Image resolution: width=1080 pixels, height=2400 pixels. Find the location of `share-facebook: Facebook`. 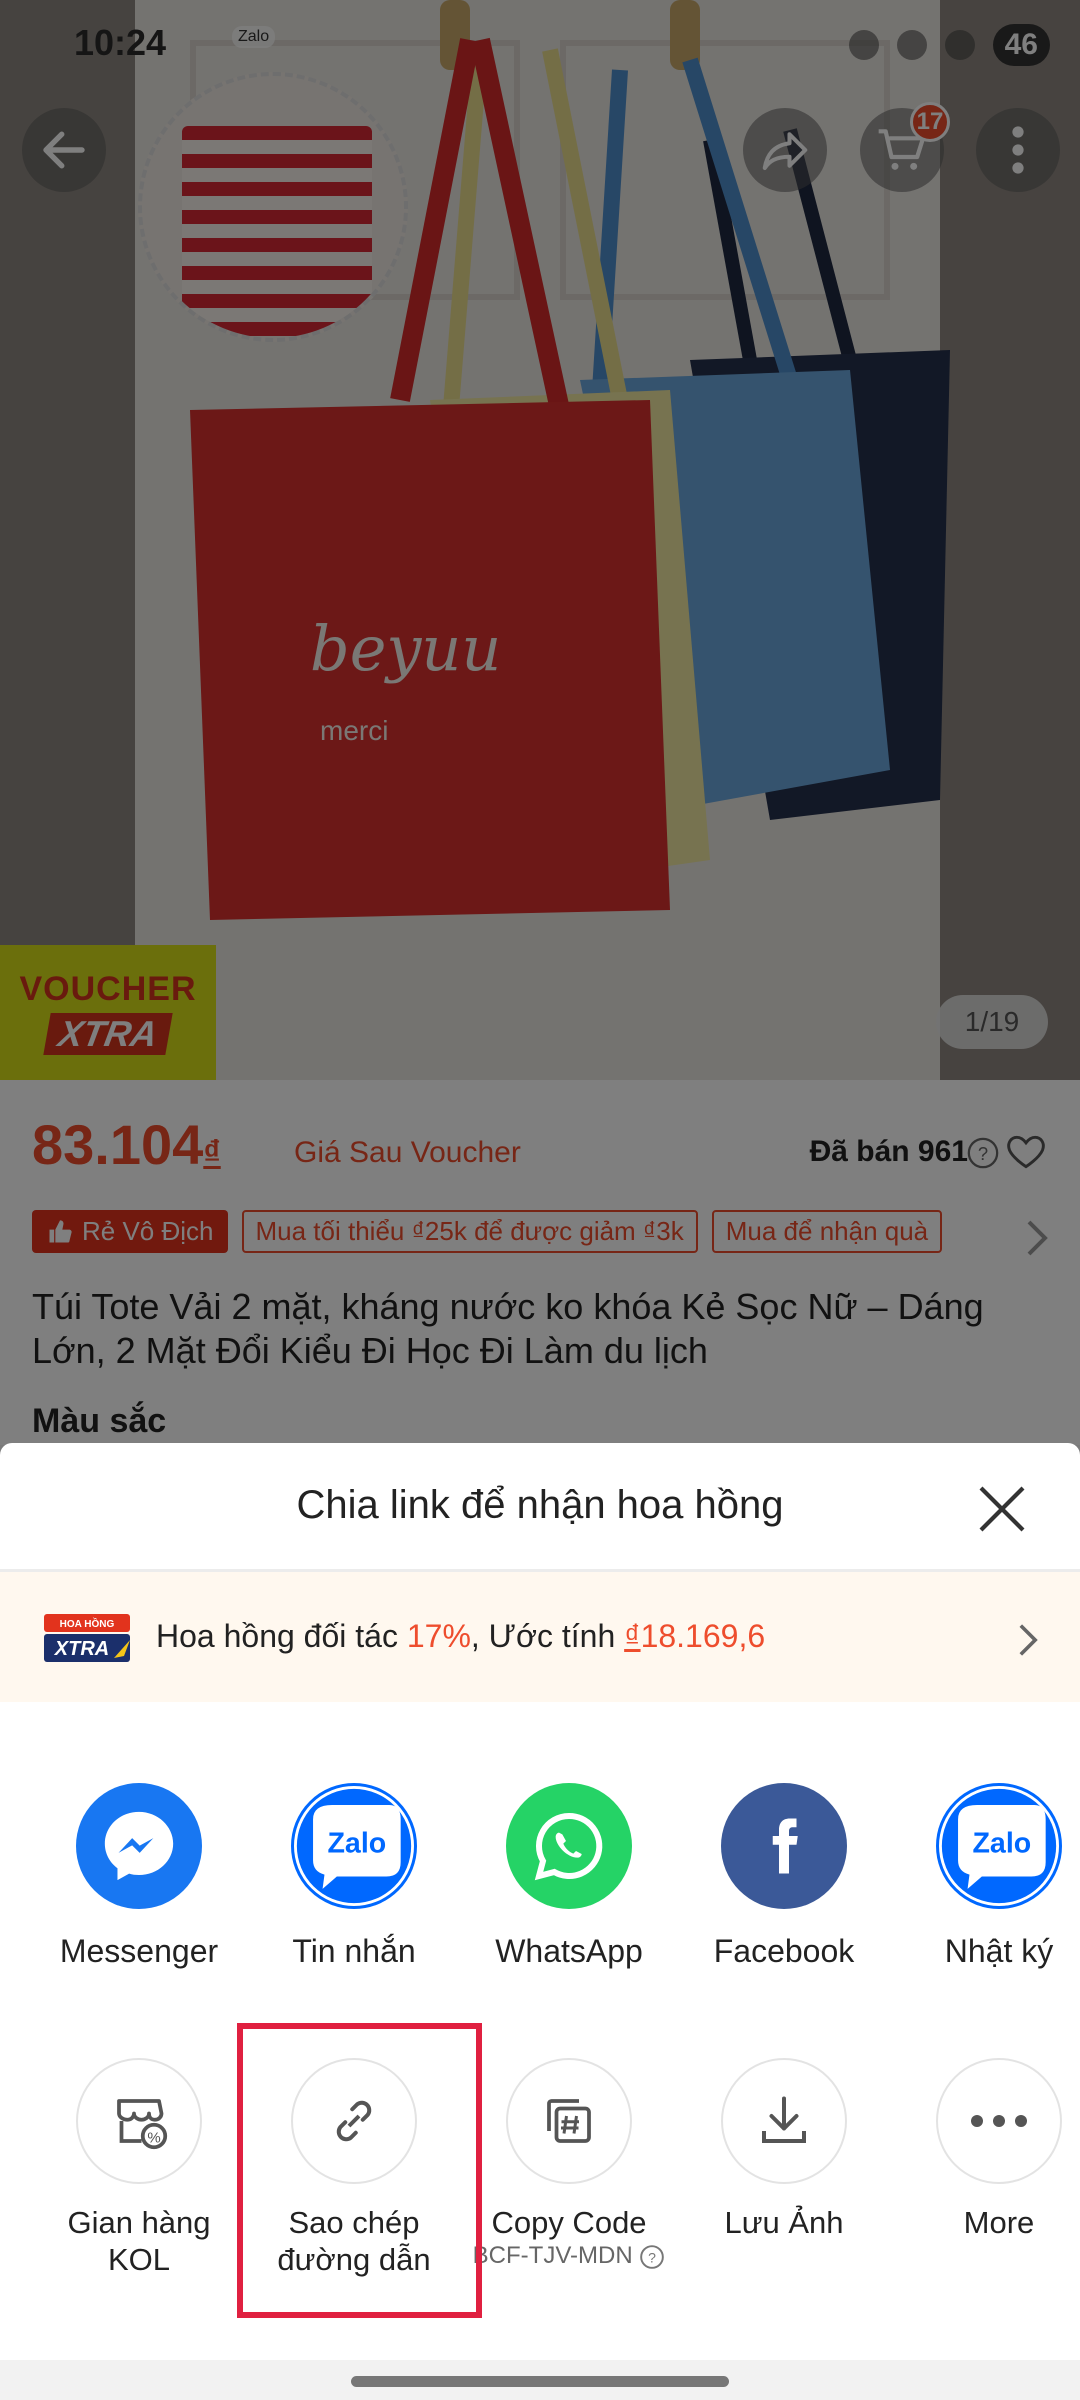

share-facebook: Facebook is located at coordinates (784, 1876).